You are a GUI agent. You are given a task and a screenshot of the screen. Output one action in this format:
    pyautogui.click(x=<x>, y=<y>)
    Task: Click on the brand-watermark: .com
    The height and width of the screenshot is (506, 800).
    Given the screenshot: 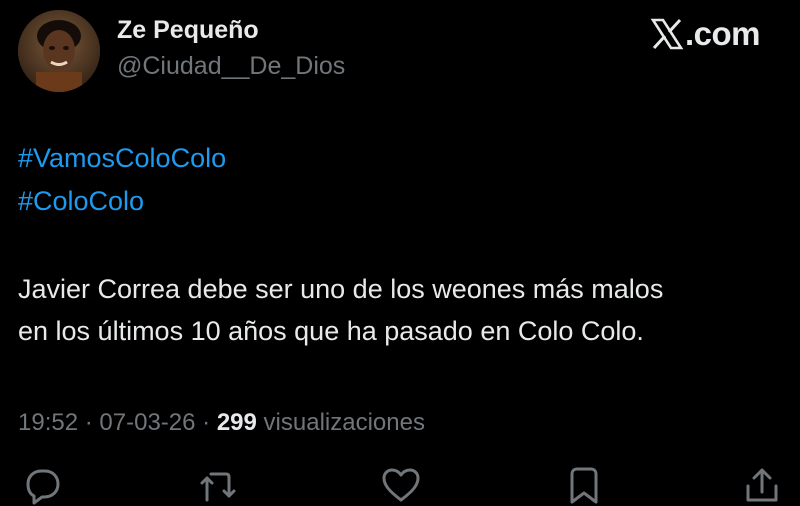 What is the action you would take?
    pyautogui.click(x=705, y=34)
    